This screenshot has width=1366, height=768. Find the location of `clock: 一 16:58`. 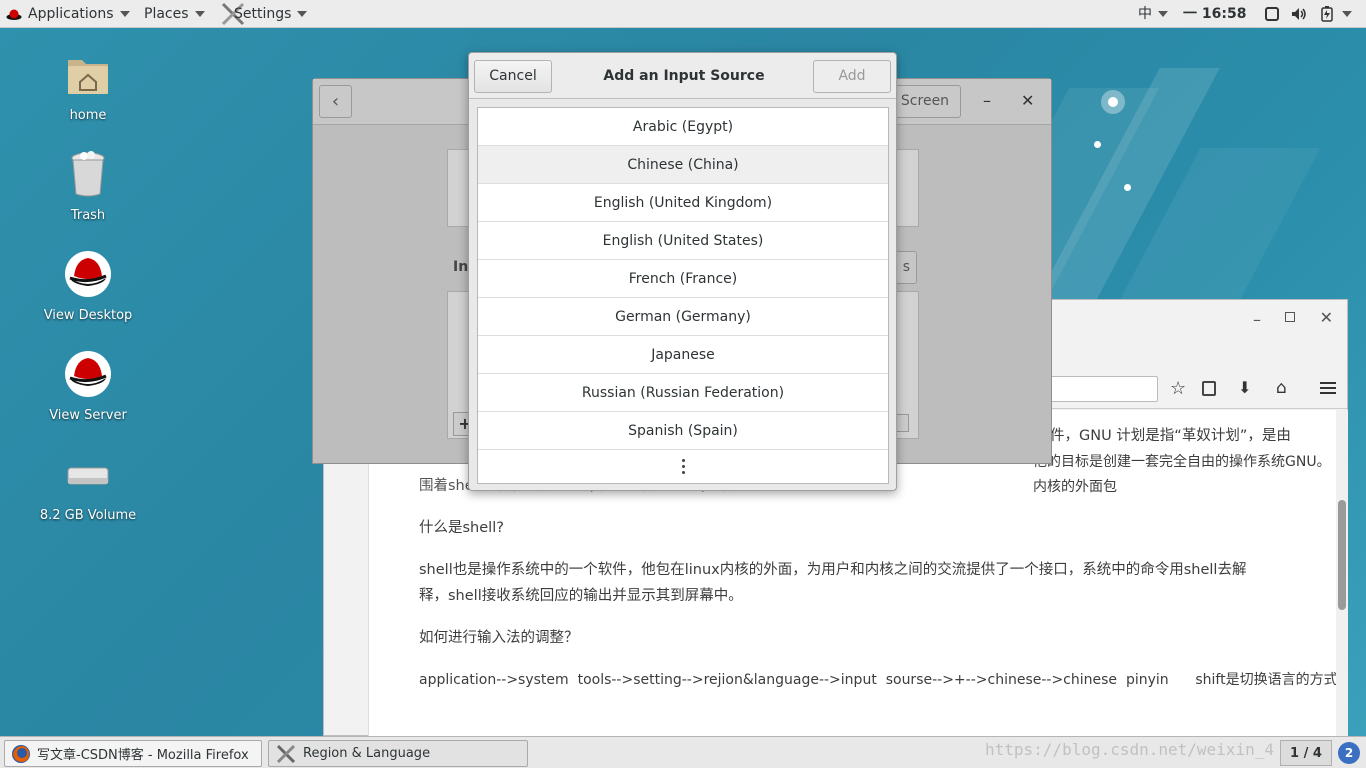

clock: 一 16:58 is located at coordinates (1214, 14).